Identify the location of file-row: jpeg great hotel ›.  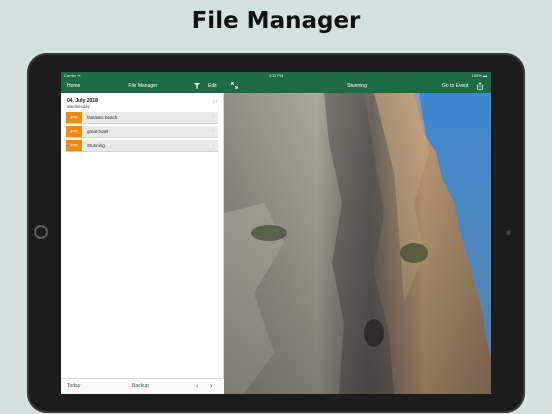
(142, 132).